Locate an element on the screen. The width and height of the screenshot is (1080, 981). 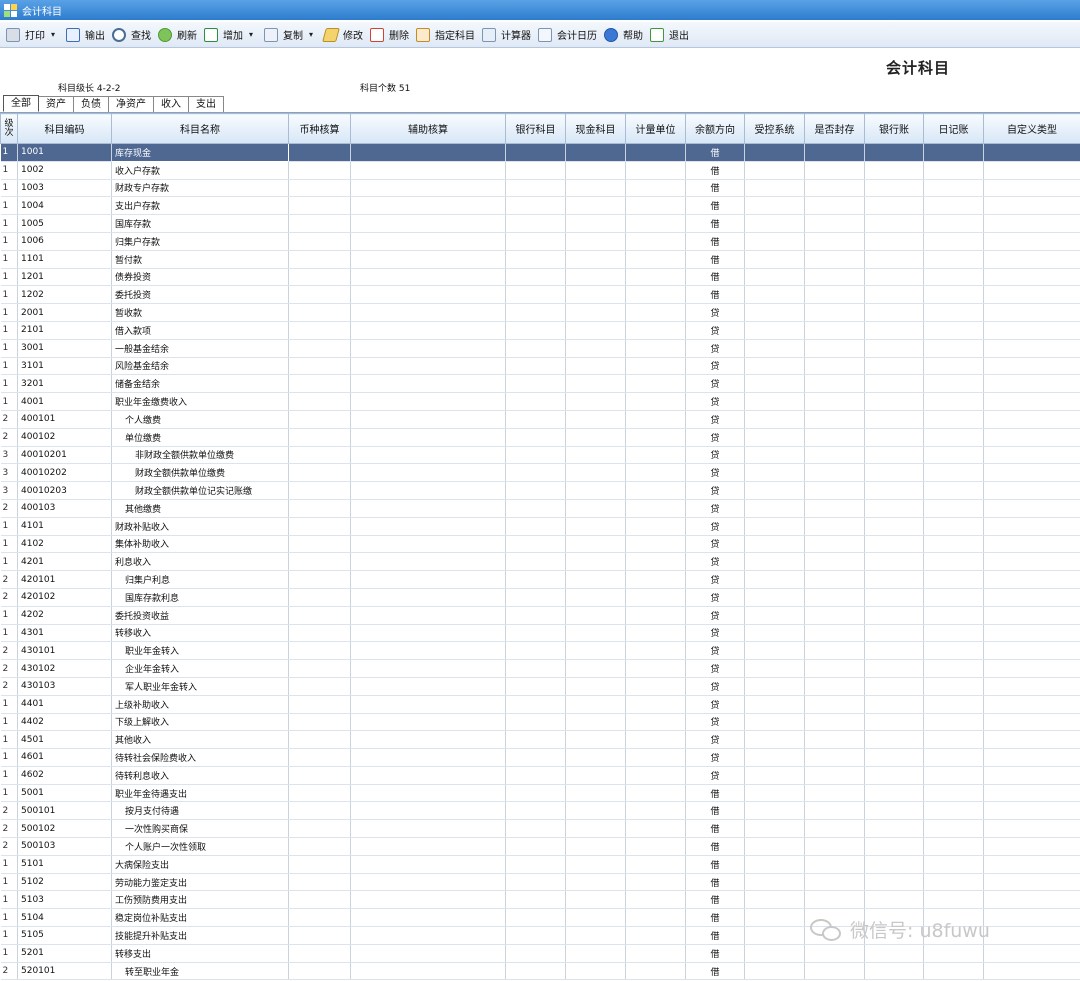
table-row: 3 40010201 非财政全额供款单位缴费 贷 is located at coordinates (540, 455).